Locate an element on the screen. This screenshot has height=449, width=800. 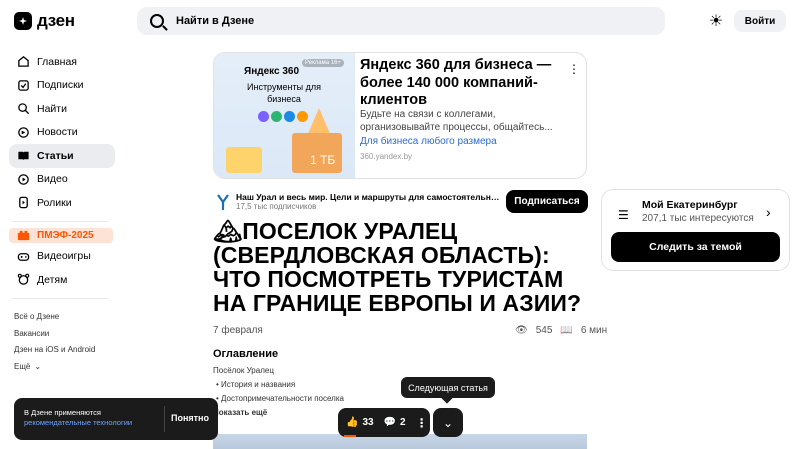
sidebar-item-label: Новости is located at coordinates (57, 132).